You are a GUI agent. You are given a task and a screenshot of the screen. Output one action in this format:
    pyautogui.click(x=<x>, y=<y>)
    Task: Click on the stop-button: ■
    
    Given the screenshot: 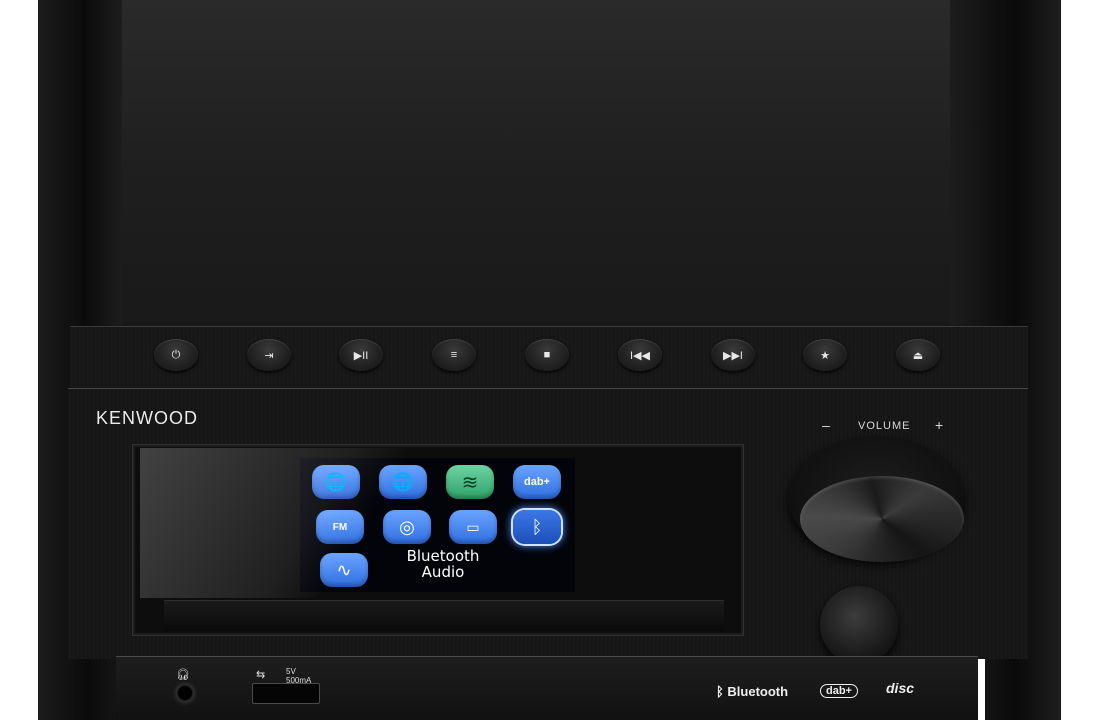 What is the action you would take?
    pyautogui.click(x=547, y=355)
    